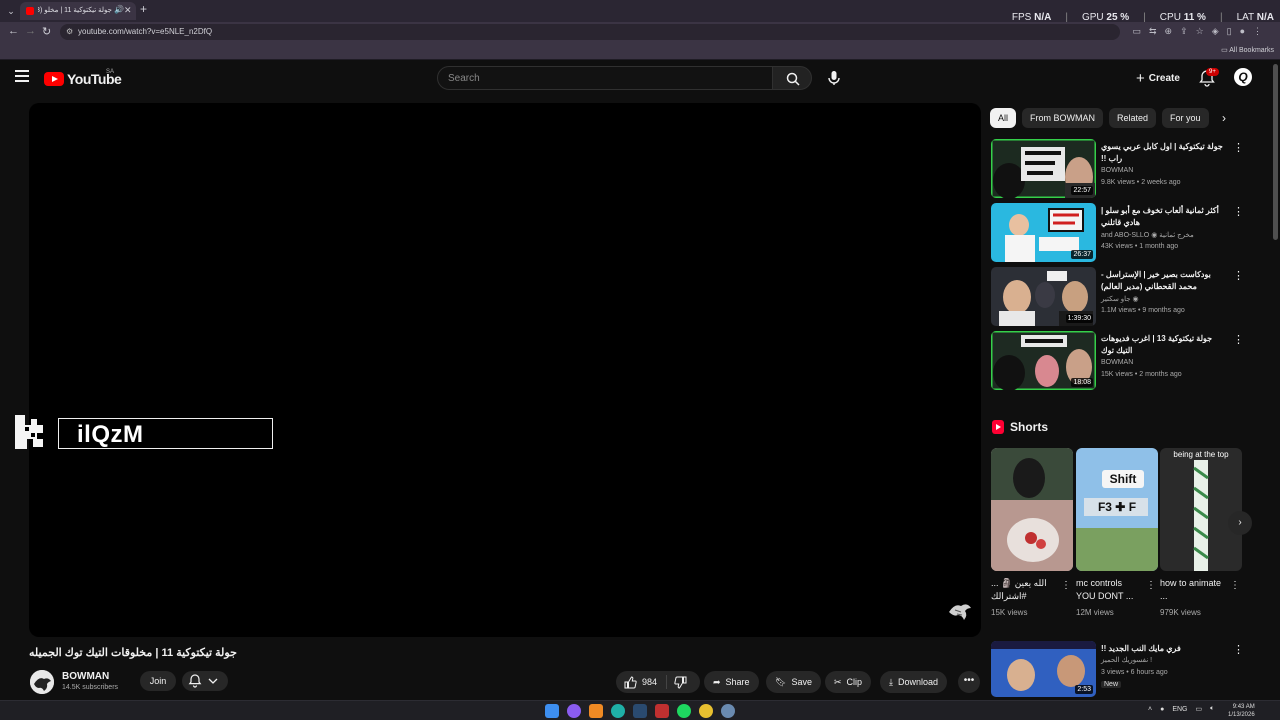  What do you see at coordinates (1179, 709) in the screenshot?
I see `language-indicator: ENG` at bounding box center [1179, 709].